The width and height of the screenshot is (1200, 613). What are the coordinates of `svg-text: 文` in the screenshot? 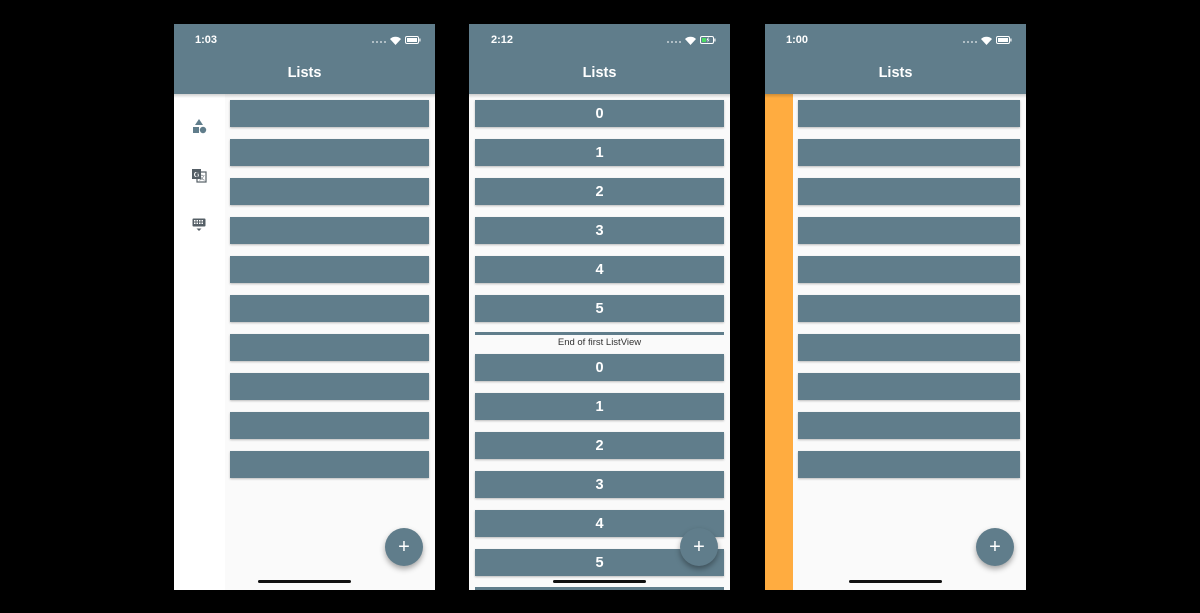 It's located at (202, 178).